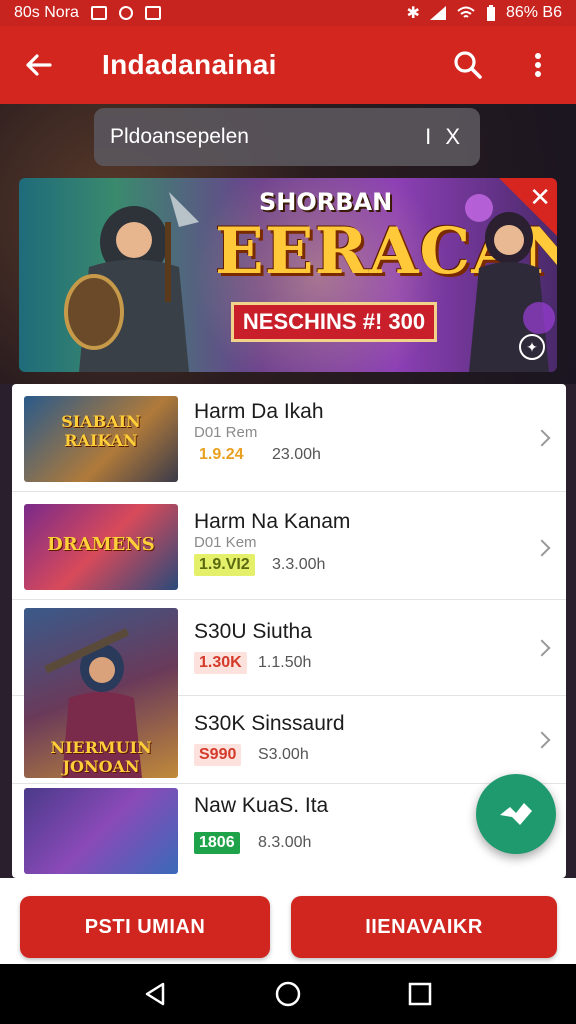 This screenshot has height=1024, width=576. Describe the element at coordinates (218, 755) in the screenshot. I see `item-price: S990` at that location.